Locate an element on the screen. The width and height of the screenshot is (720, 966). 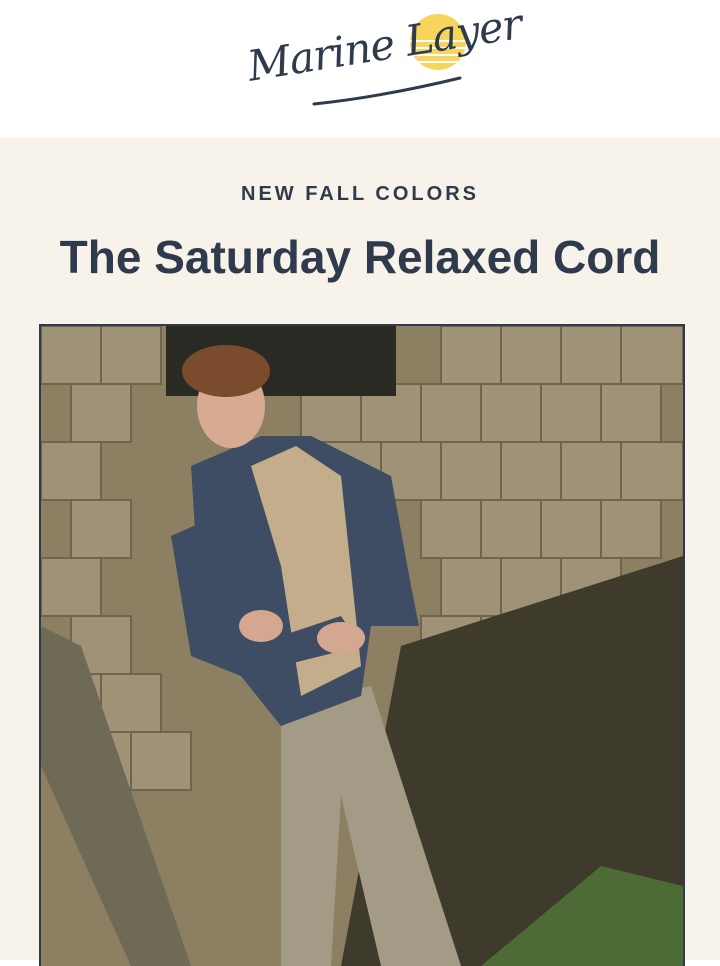
email-header: Marine Layer is located at coordinates (360, 69).